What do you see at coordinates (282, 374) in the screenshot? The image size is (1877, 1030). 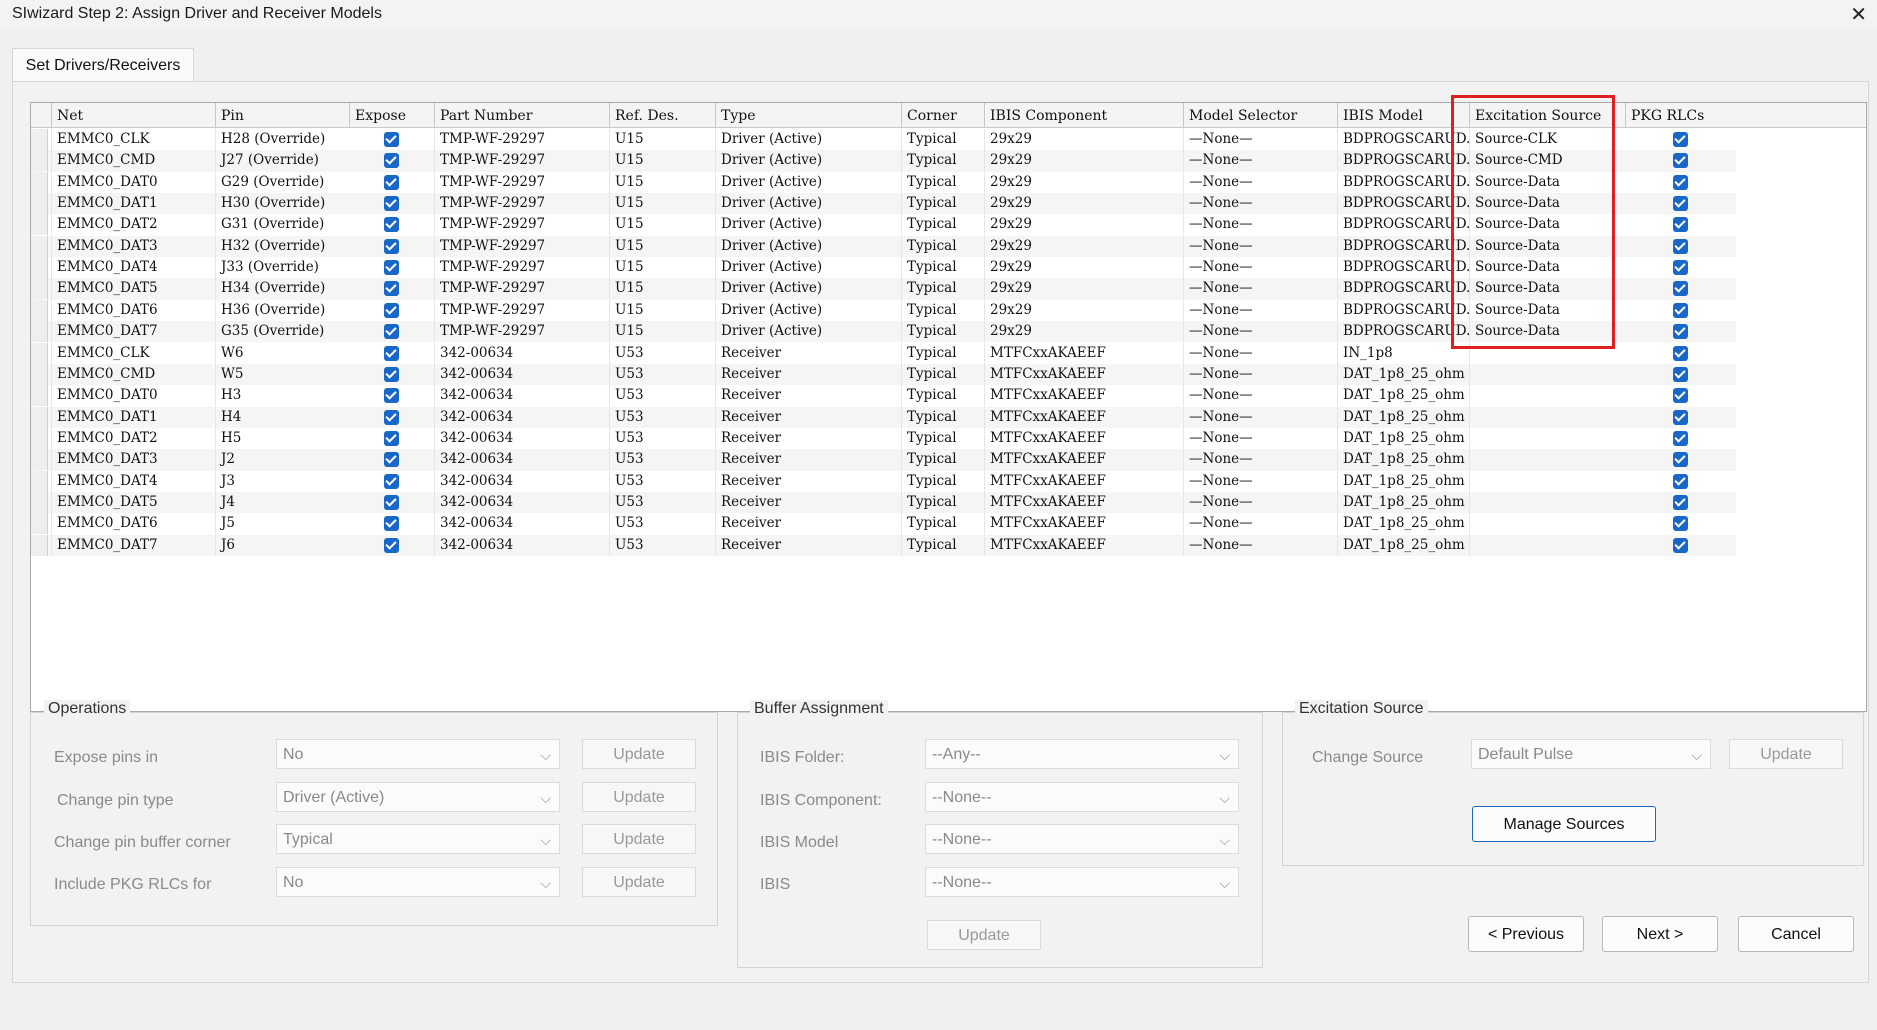 I see `cell-pin: W5` at bounding box center [282, 374].